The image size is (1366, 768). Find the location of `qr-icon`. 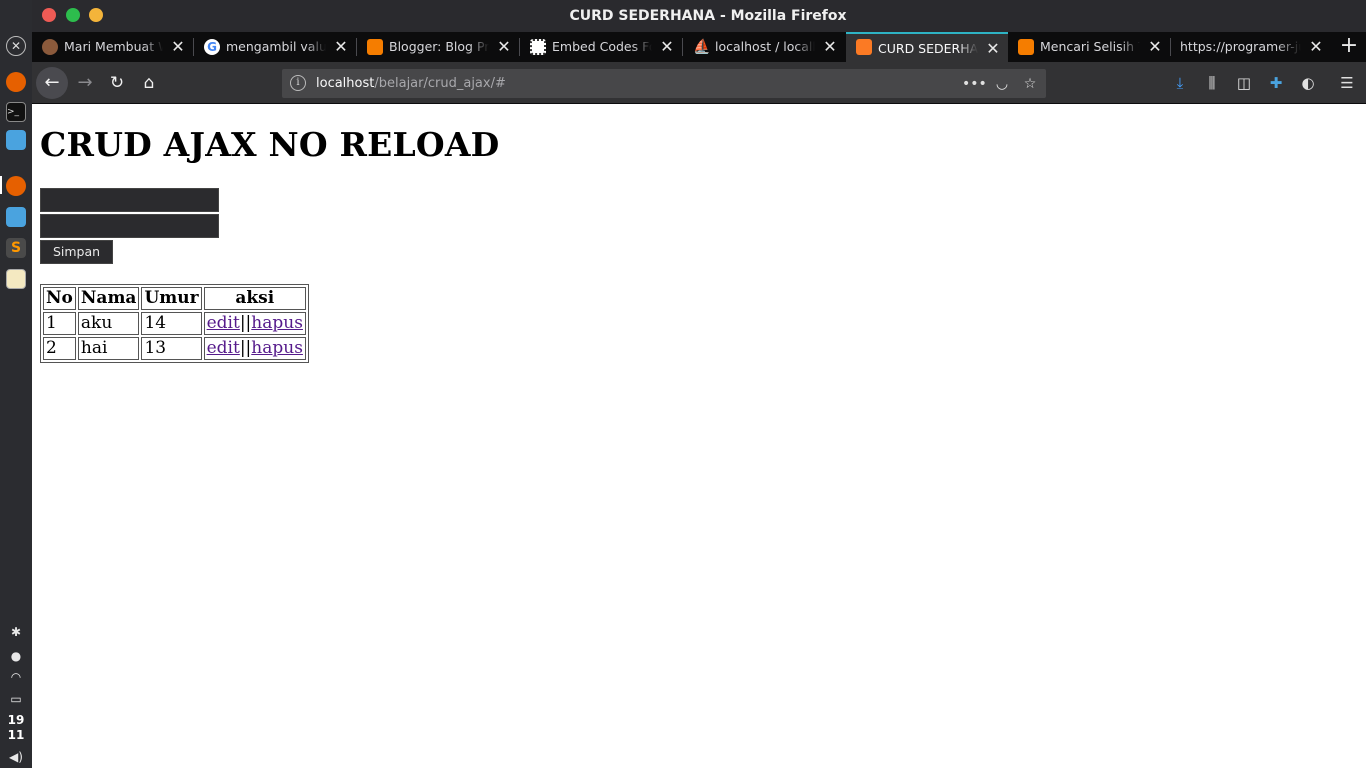

qr-icon is located at coordinates (538, 47).